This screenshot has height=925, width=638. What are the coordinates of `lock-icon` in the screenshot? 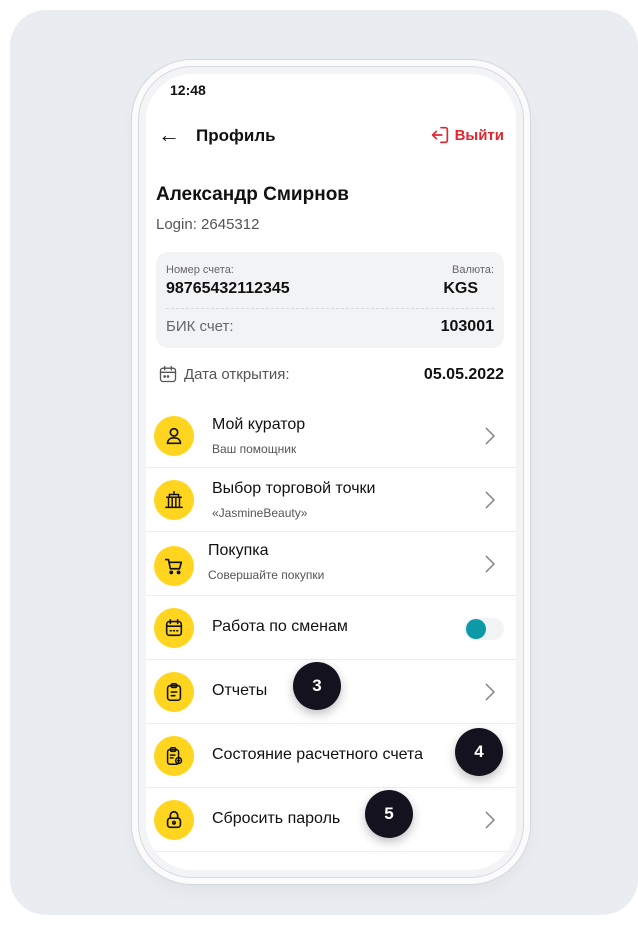 It's located at (174, 820).